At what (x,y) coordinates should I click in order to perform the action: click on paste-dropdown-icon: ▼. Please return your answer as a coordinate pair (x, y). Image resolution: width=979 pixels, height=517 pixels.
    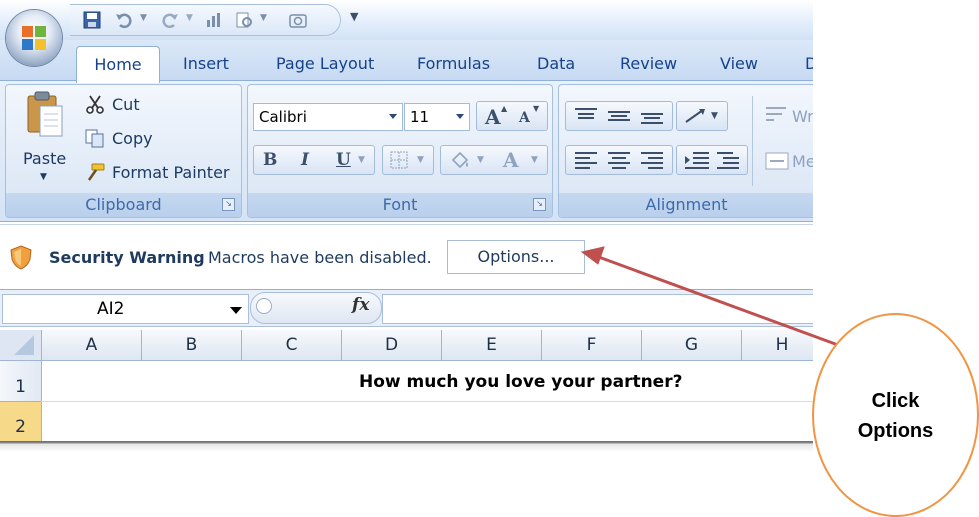
    Looking at the image, I should click on (43, 177).